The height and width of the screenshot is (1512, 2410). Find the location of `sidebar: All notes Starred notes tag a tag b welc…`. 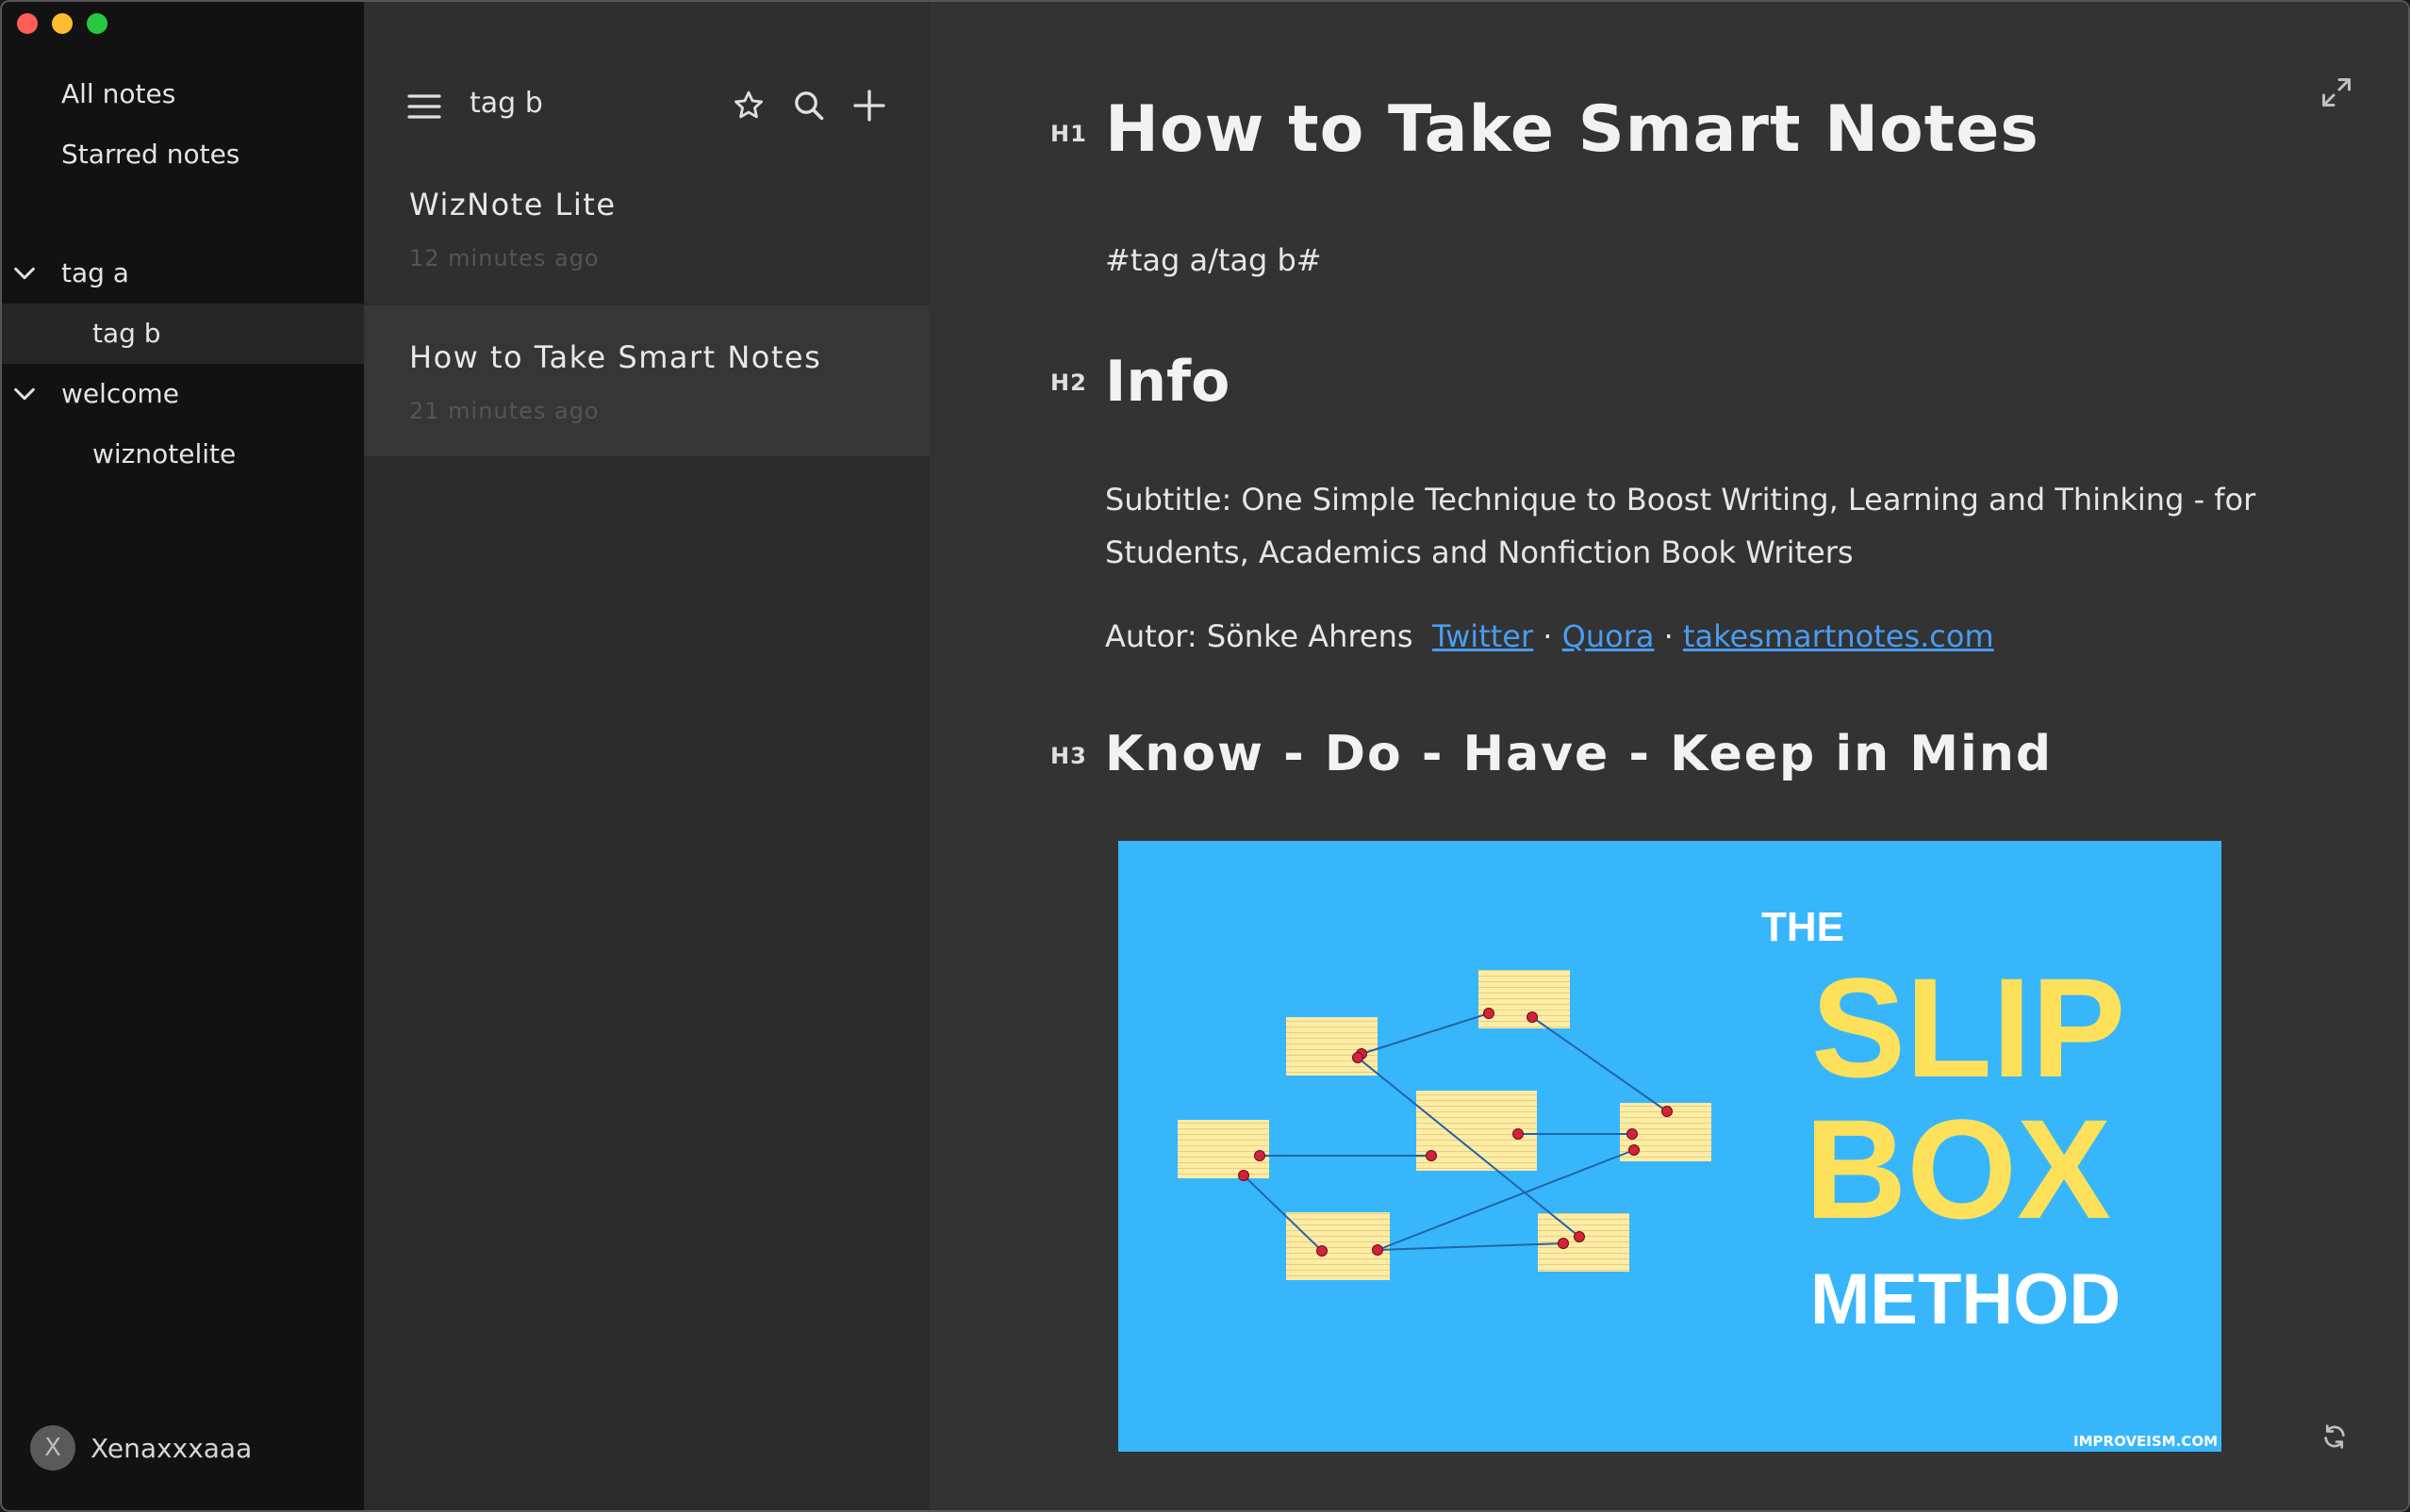

sidebar: All notes Starred notes tag a tag b welc… is located at coordinates (183, 756).